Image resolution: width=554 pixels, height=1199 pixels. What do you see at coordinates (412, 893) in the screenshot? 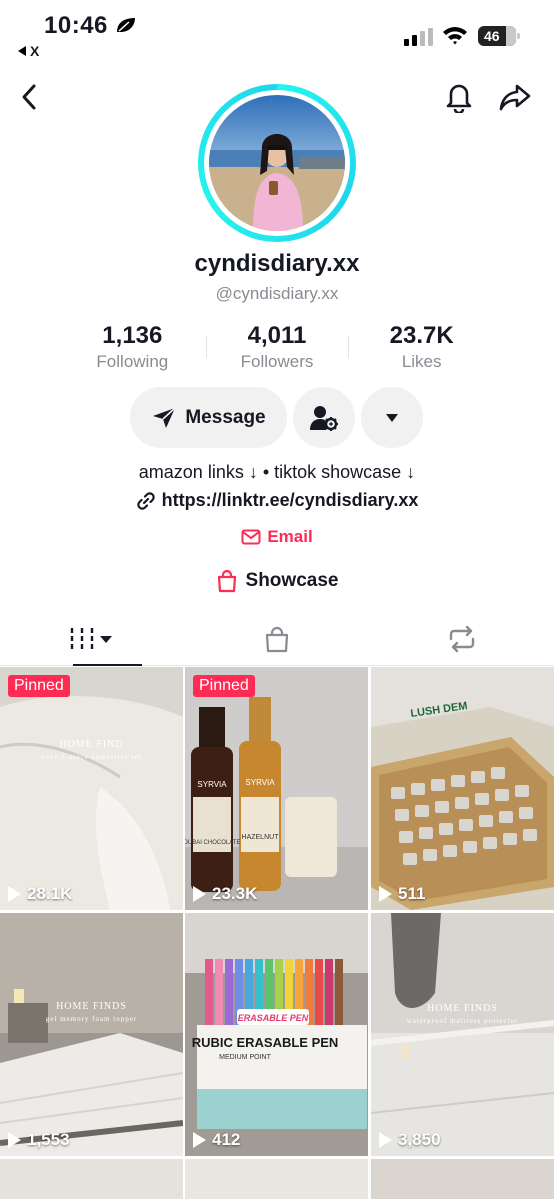
I see `view-count-value: 511` at bounding box center [412, 893].